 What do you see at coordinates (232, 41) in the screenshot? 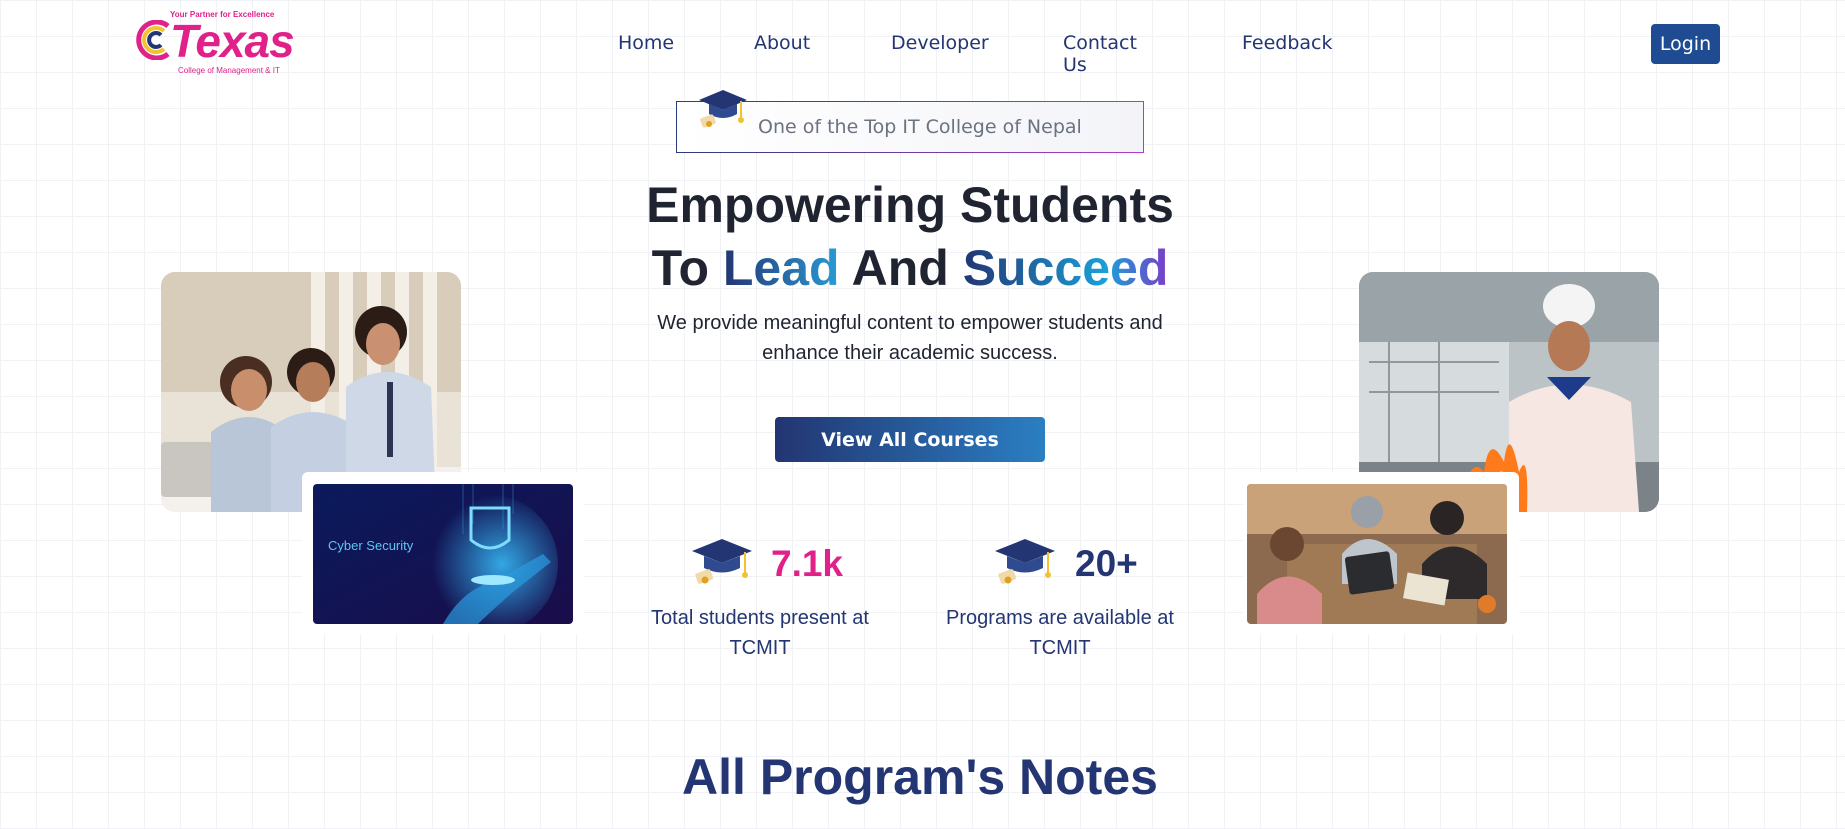
I see `logo-wordmark: Texas` at bounding box center [232, 41].